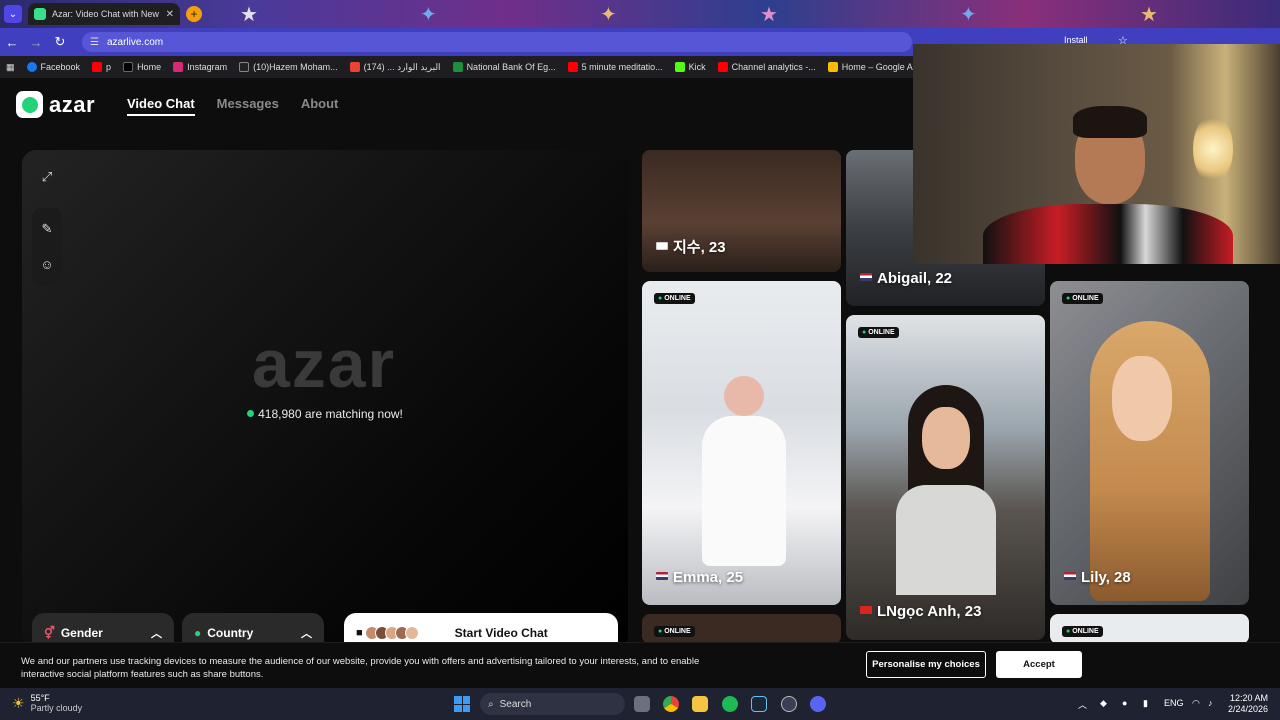 The height and width of the screenshot is (720, 1280). Describe the element at coordinates (47, 247) in the screenshot. I see `effects-controls: ✎ ☺` at that location.